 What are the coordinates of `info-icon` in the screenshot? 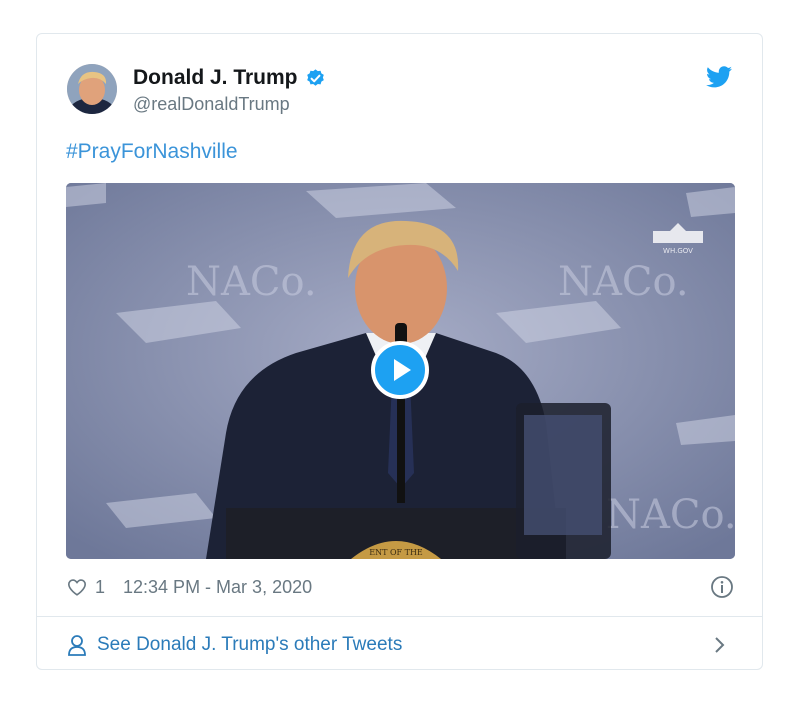 It's located at (722, 587).